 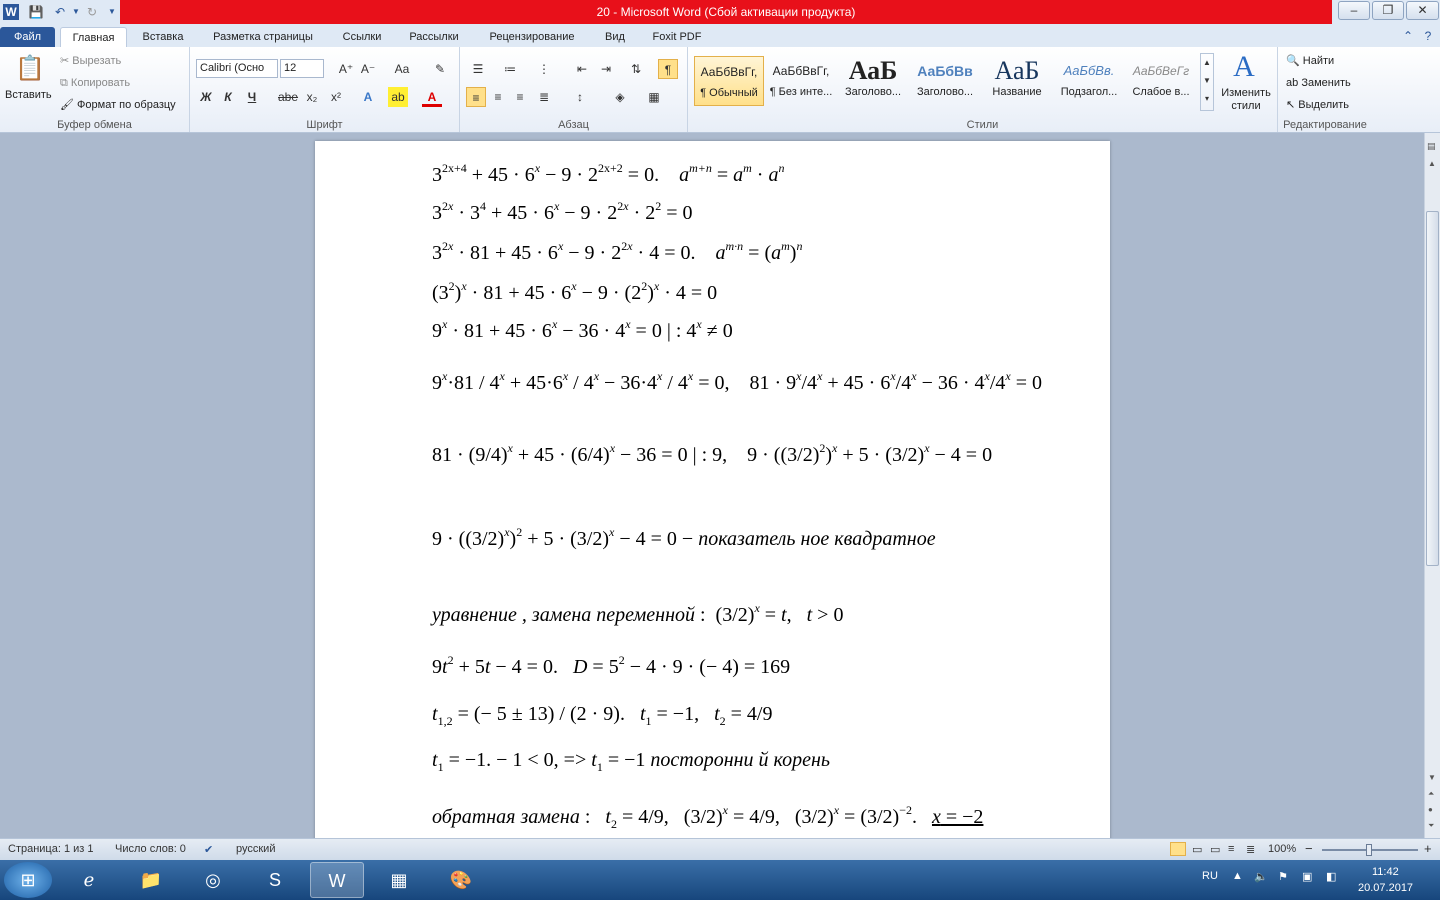 I want to click on volume-icon: 🔈, so click(x=1261, y=876).